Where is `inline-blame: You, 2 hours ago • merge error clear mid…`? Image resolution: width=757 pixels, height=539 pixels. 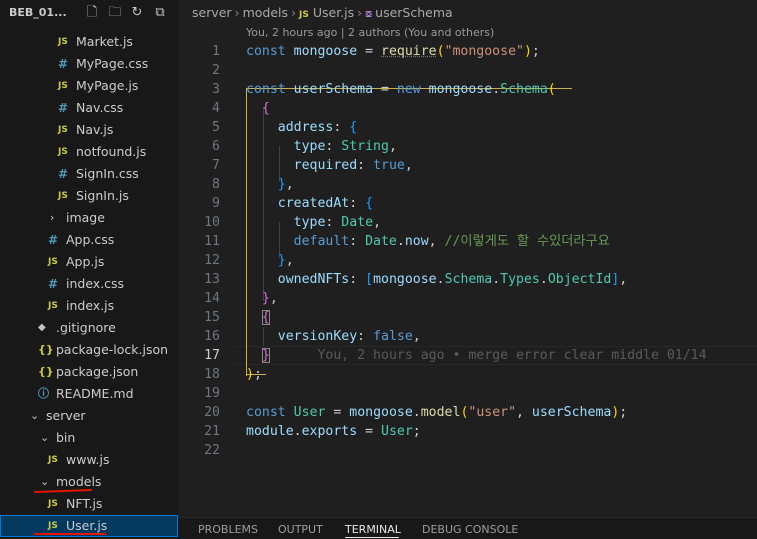
inline-blame: You, 2 hours ago • merge error clear mid… is located at coordinates (512, 355).